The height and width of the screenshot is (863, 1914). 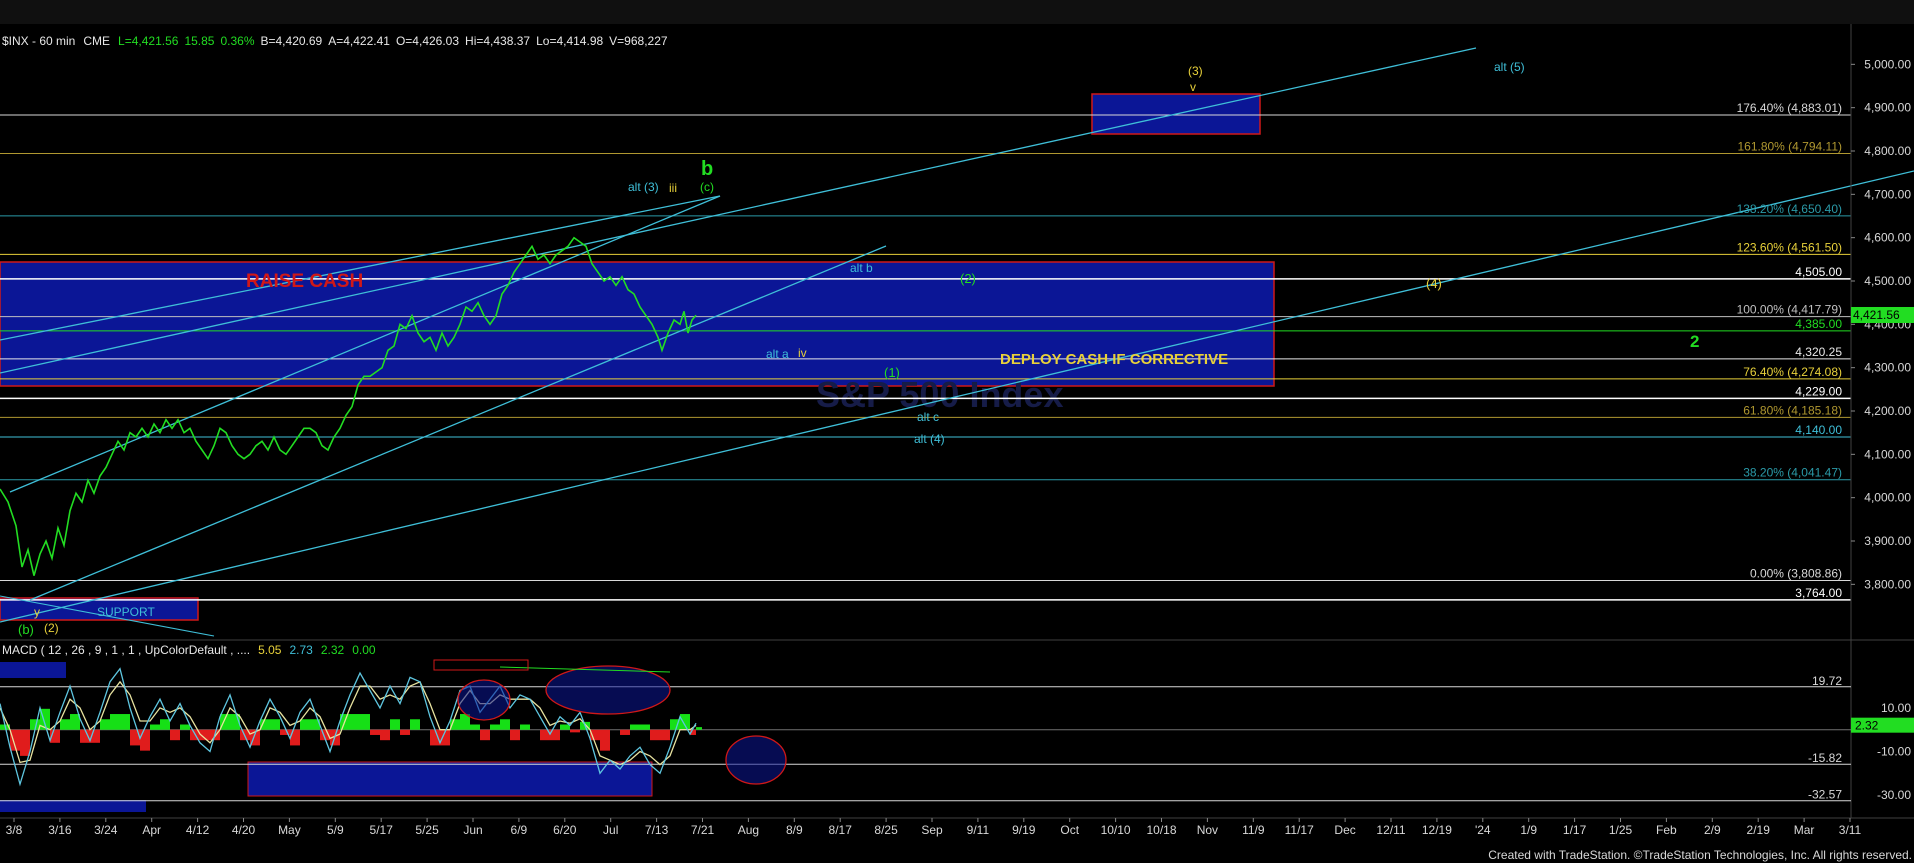 I want to click on wave-label-4: (4), so click(x=1434, y=283).